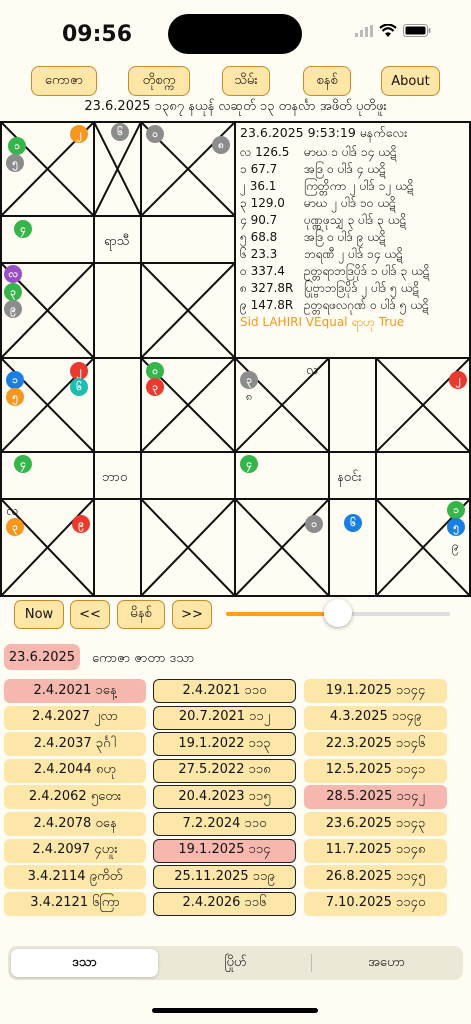 This screenshot has height=1024, width=471. I want to click on horoscope-button: ကောဇာ, so click(64, 81).